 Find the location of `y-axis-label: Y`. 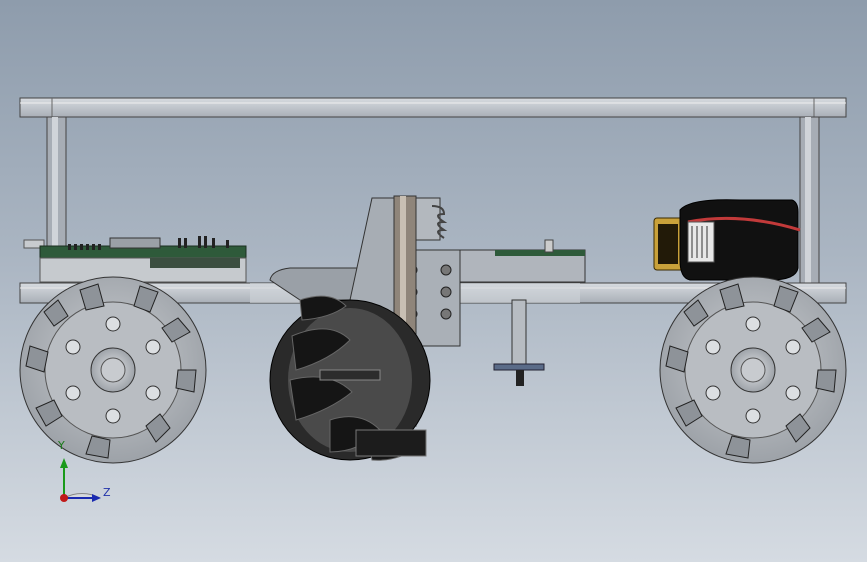

y-axis-label: Y is located at coordinates (61, 445).